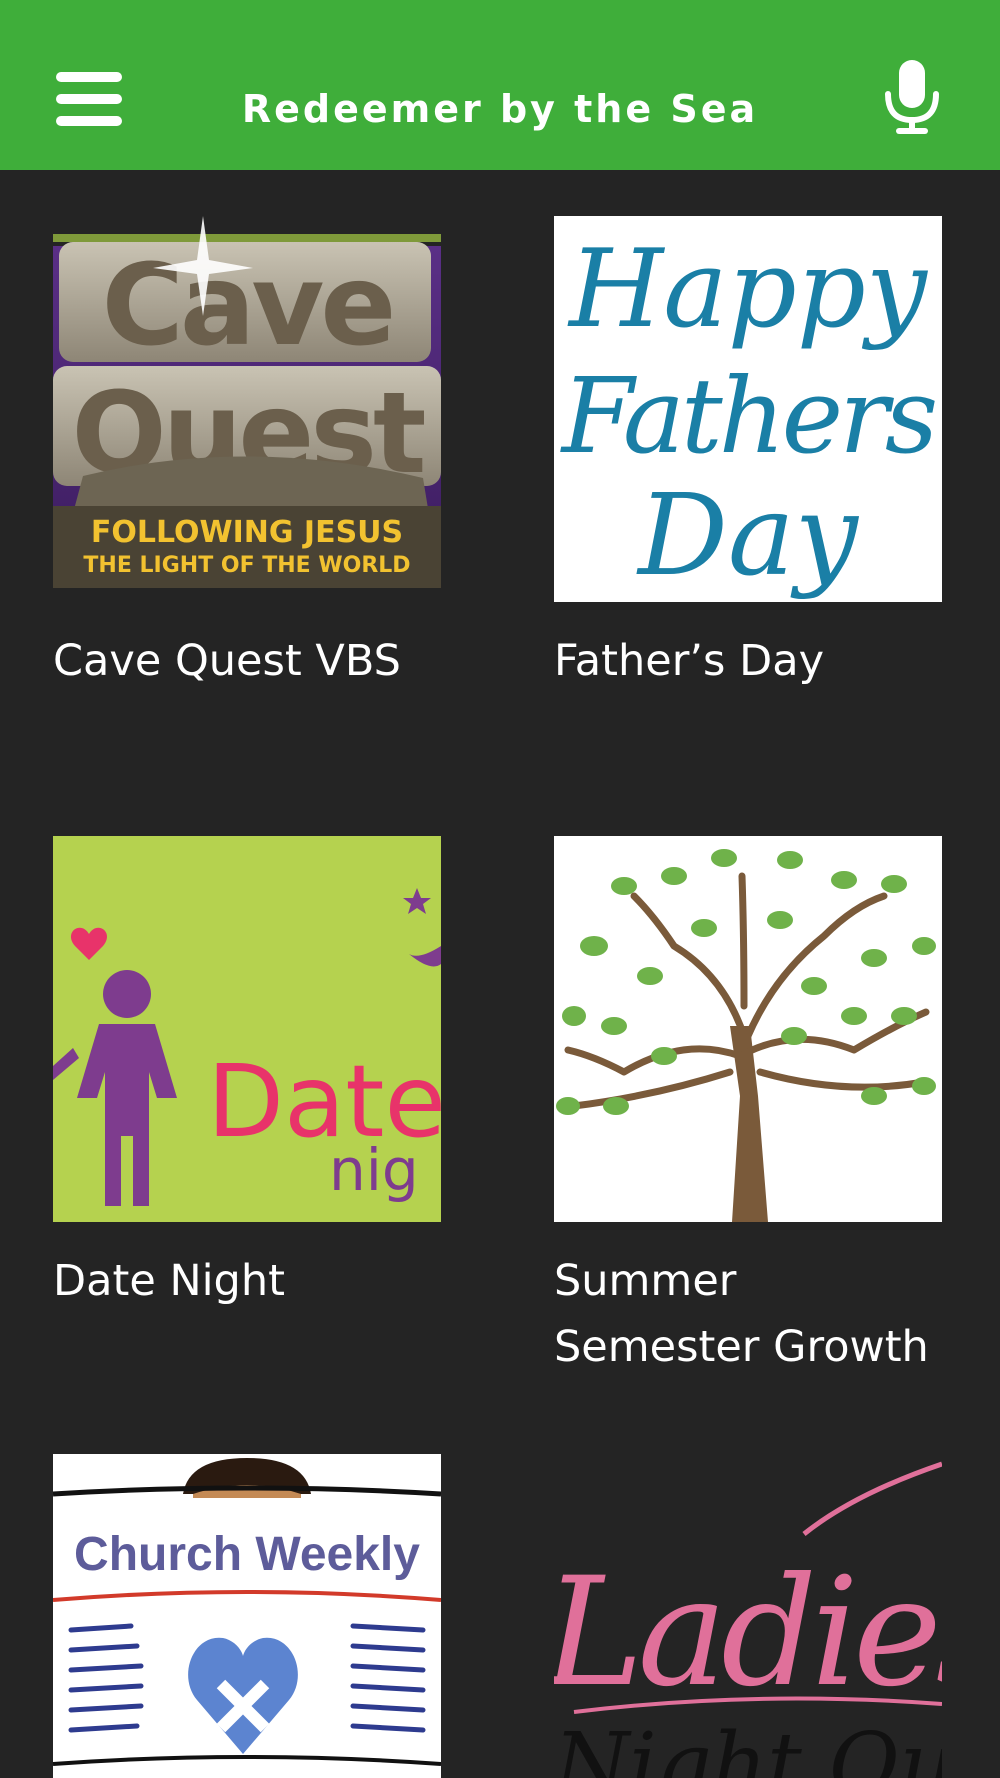  Describe the element at coordinates (247, 1029) in the screenshot. I see `date-night-thumbnail: Date nig` at that location.